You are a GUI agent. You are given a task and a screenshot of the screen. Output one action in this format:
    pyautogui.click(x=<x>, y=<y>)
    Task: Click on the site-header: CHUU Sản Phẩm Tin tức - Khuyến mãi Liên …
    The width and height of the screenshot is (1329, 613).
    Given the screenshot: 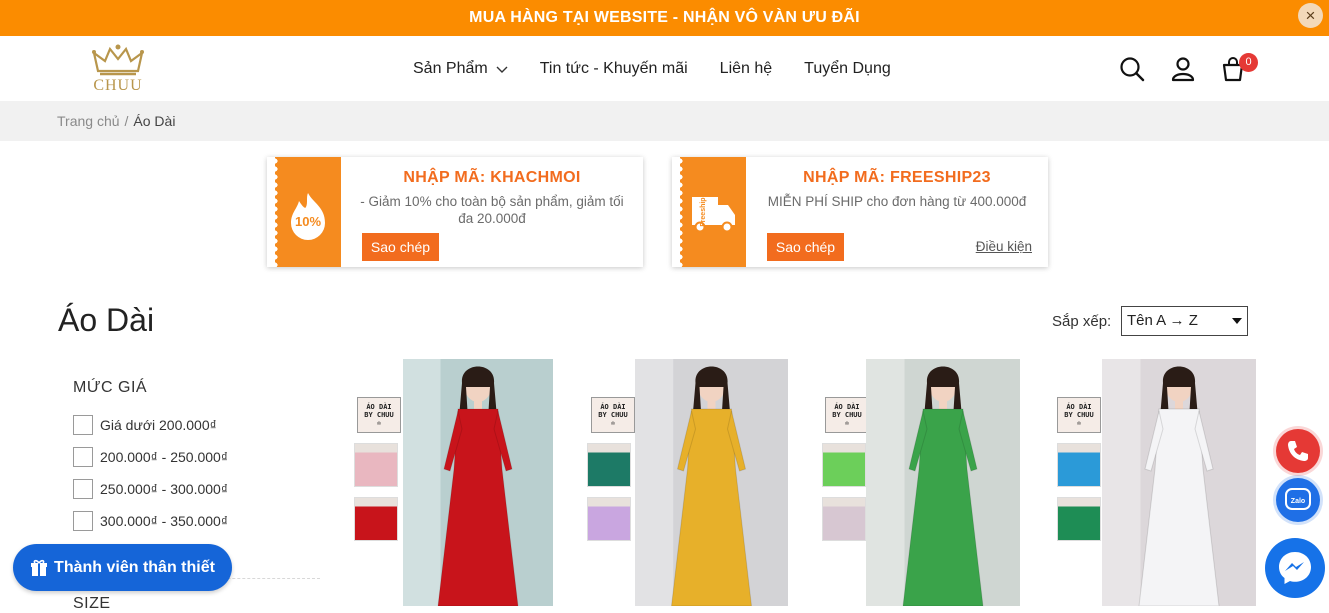 What is the action you would take?
    pyautogui.click(x=664, y=68)
    